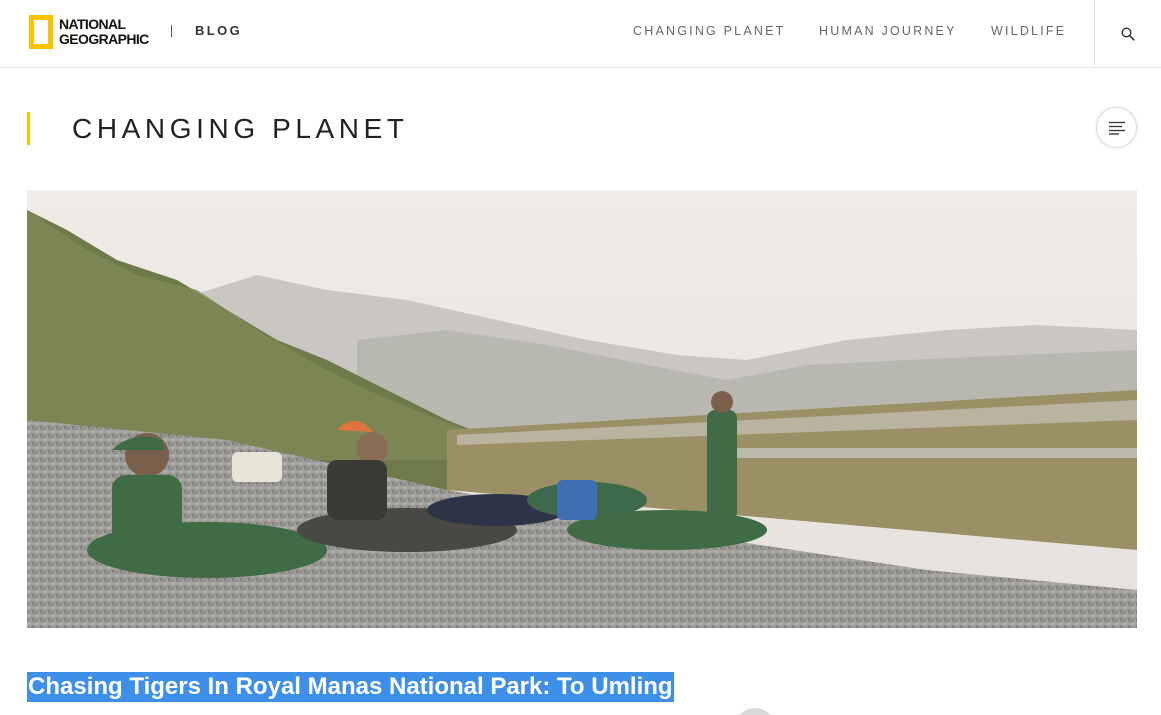 The image size is (1161, 715). Describe the element at coordinates (28, 128) in the screenshot. I see `section-accent-bar` at that location.